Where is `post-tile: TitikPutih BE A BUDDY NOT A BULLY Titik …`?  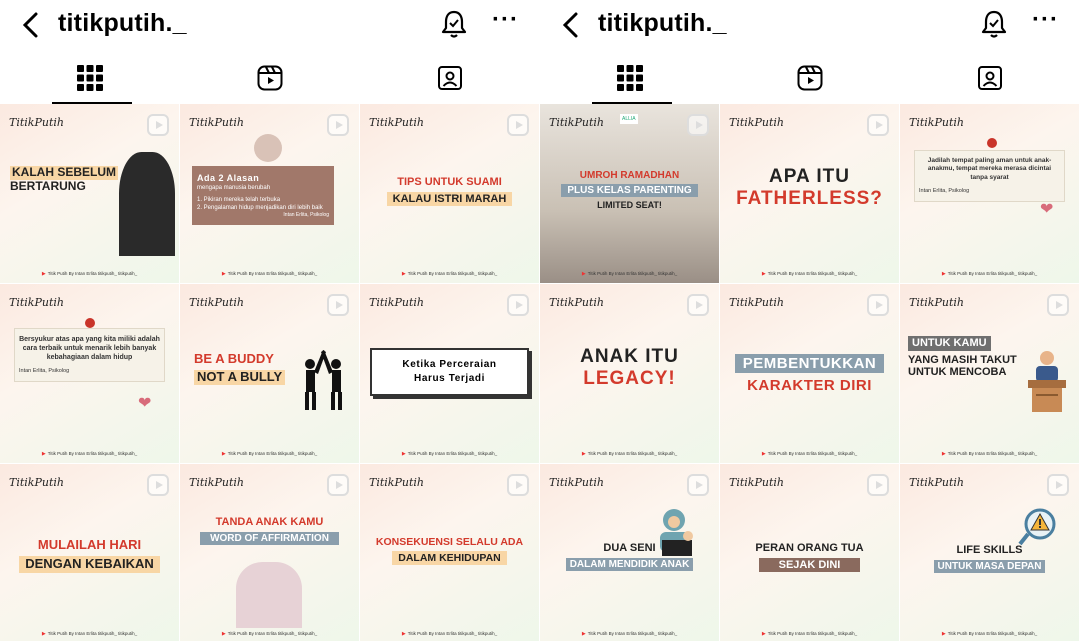
post-tile: TitikPutih BE A BUDDY NOT A BULLY Titik … is located at coordinates (269, 373).